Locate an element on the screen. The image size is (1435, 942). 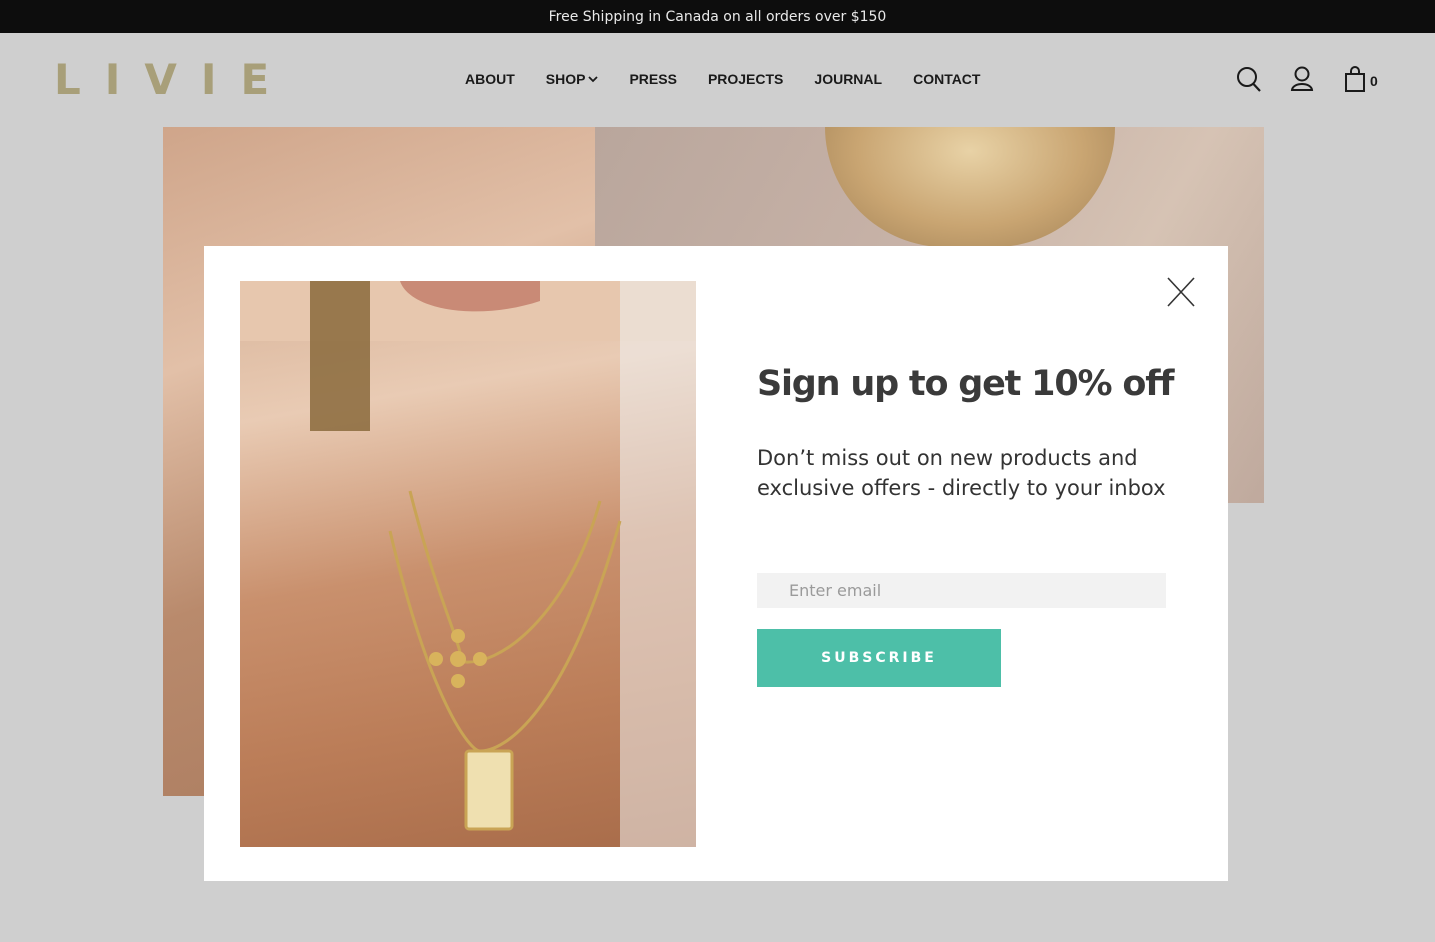
nav-contact: CONTACT is located at coordinates (946, 79).